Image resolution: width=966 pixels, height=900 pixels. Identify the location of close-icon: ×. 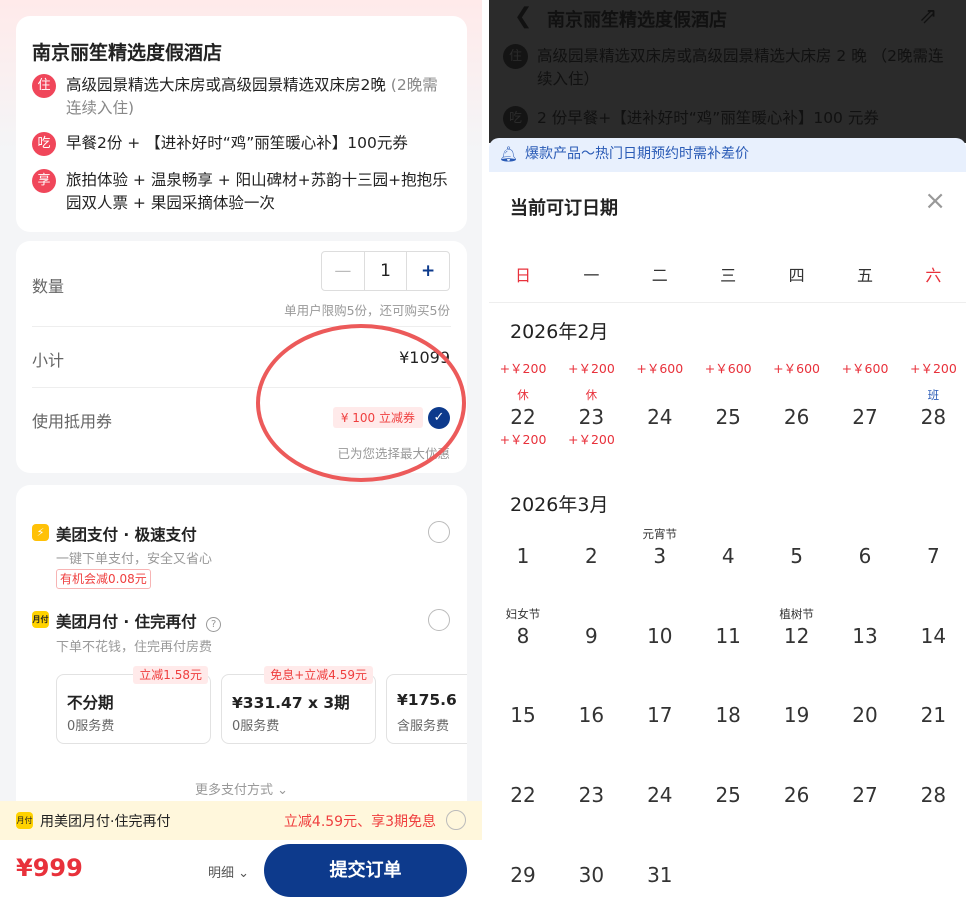
(935, 201).